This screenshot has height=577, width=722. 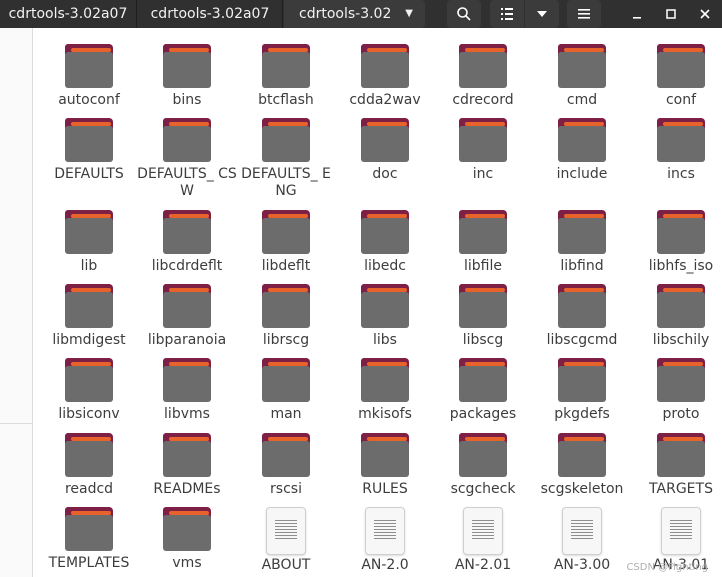 I want to click on folder-item: inc, so click(x=483, y=150).